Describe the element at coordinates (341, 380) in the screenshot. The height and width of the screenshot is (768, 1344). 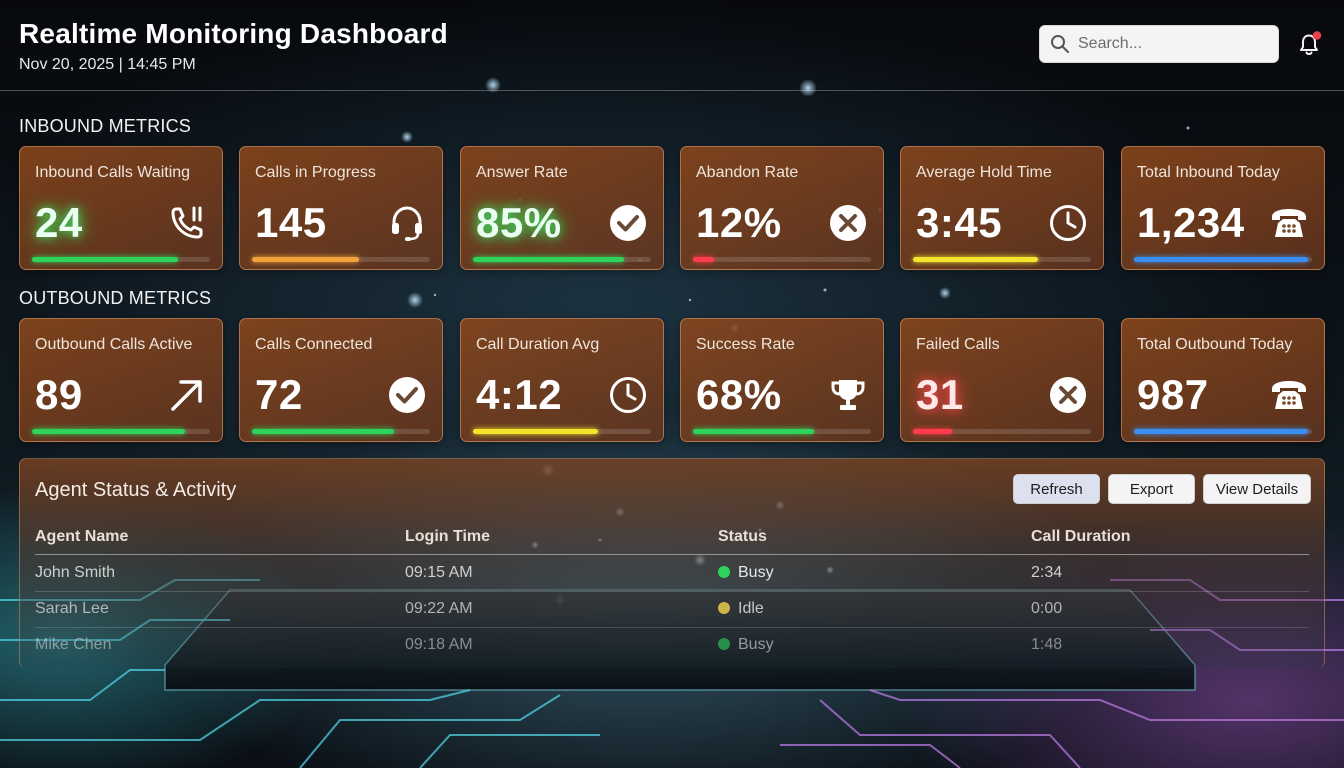
I see `metric-card-calls-connected: Calls Connected 72` at that location.